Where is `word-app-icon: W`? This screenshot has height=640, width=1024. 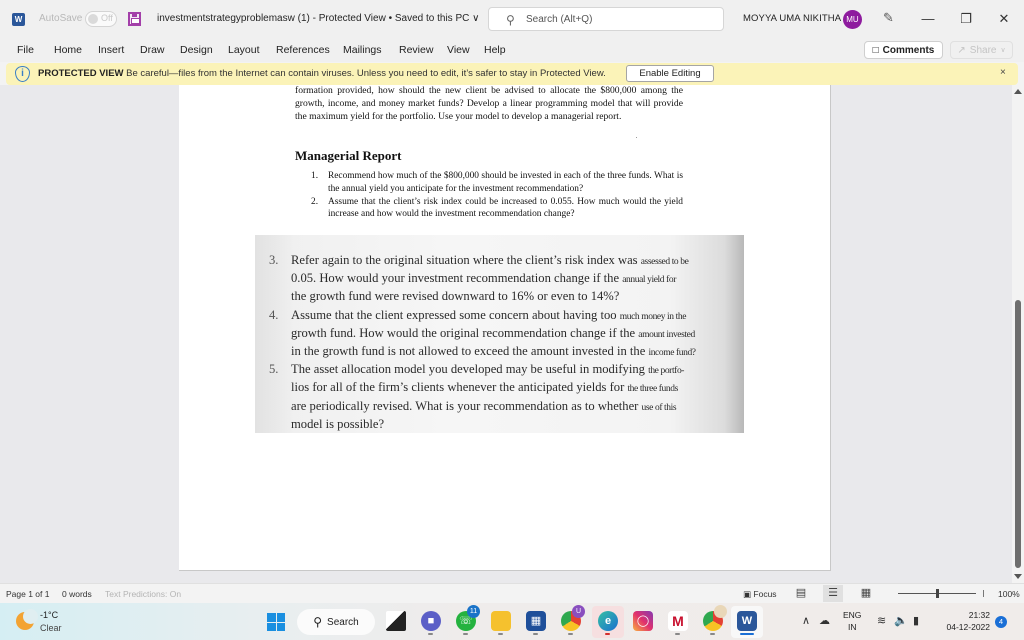 word-app-icon: W is located at coordinates (18, 19).